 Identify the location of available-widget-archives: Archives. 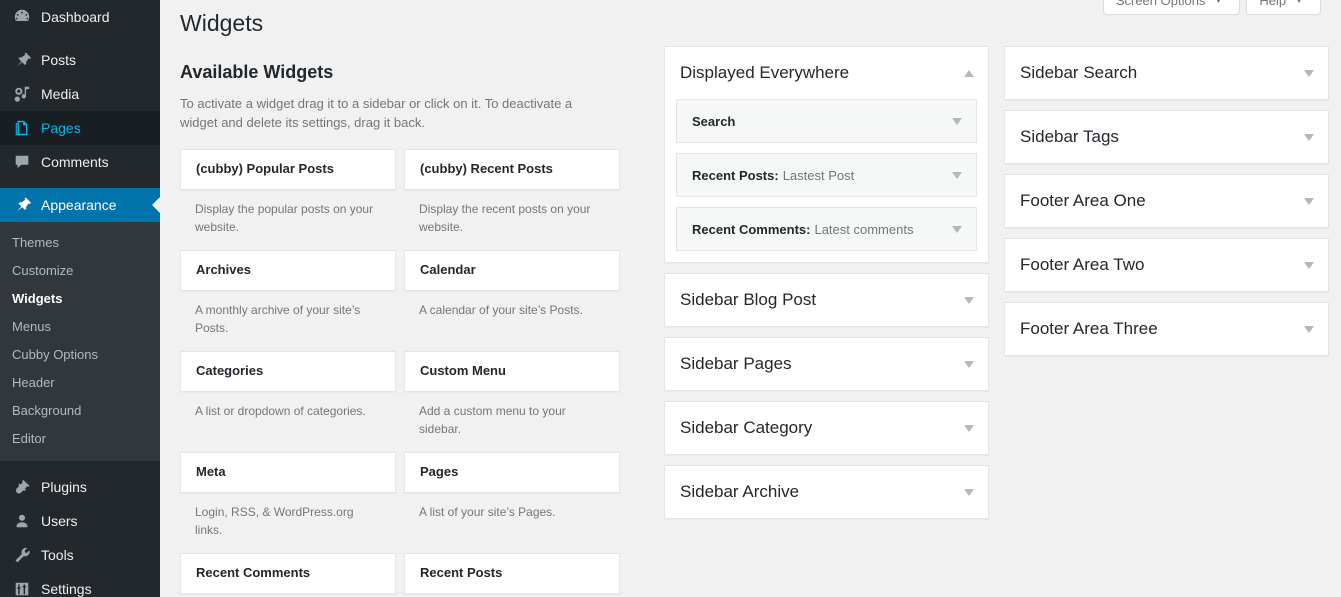
(288, 270).